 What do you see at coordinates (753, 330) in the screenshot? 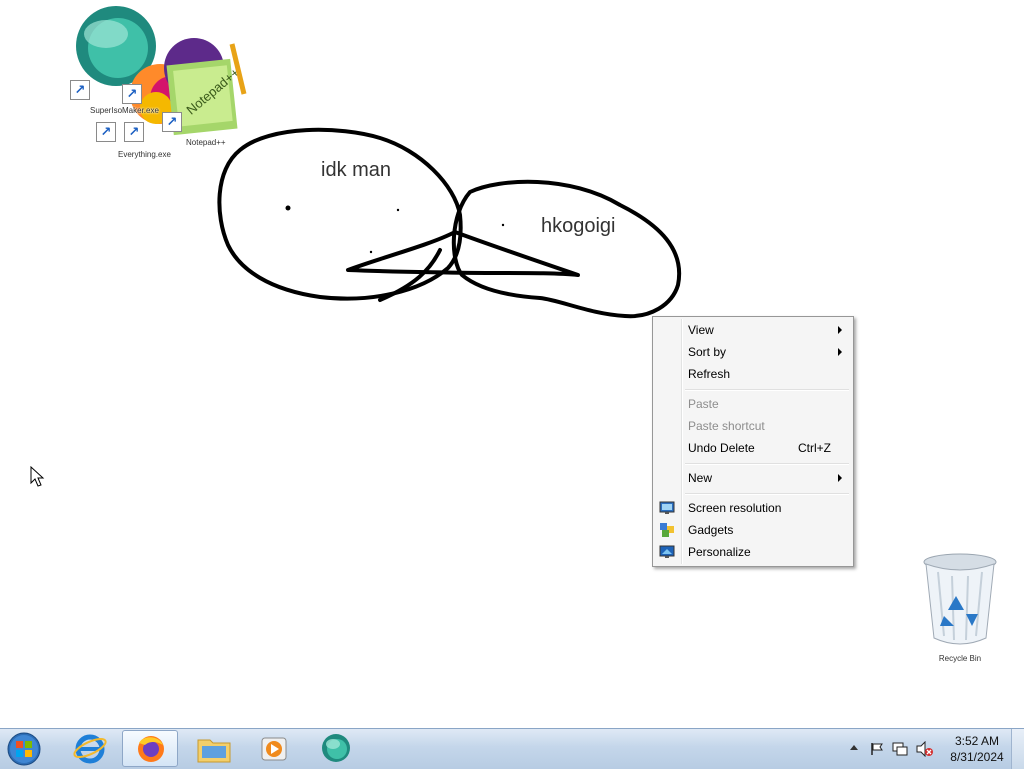
I see `menu-item-view: View` at bounding box center [753, 330].